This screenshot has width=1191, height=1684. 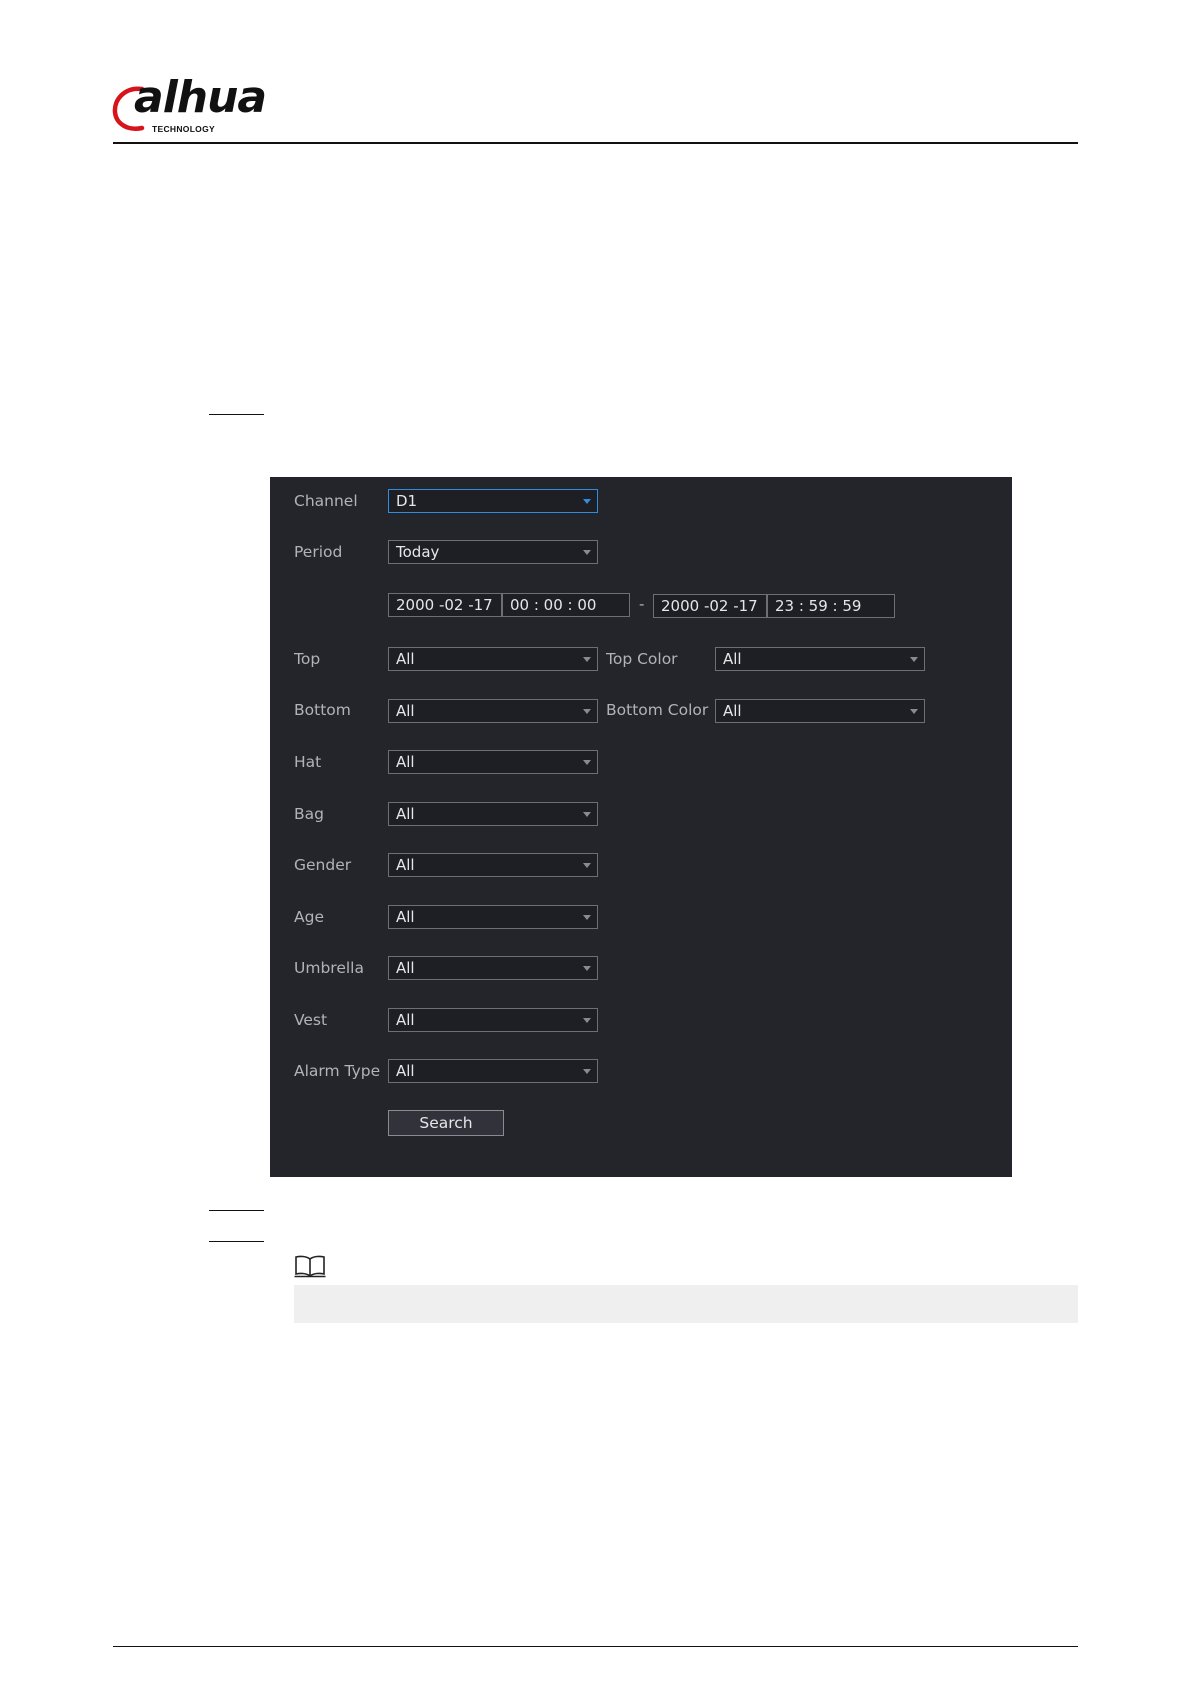 What do you see at coordinates (493, 1020) in the screenshot?
I see `vest-select: All` at bounding box center [493, 1020].